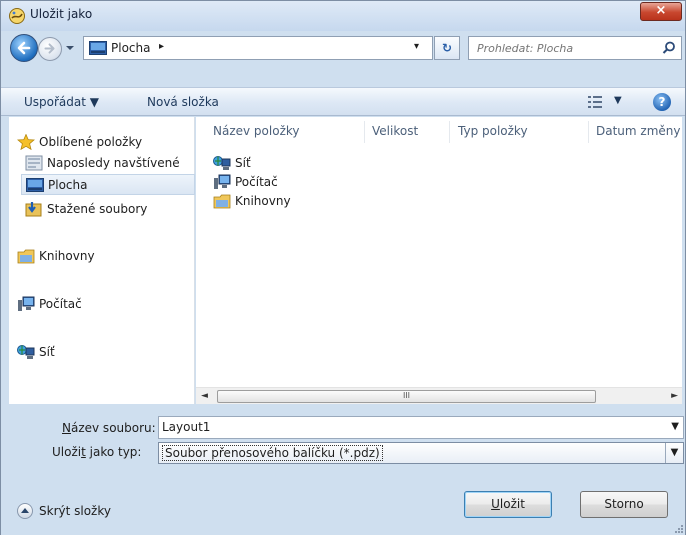 The image size is (686, 535). I want to click on nav-libraries: Knihovny, so click(102, 256).